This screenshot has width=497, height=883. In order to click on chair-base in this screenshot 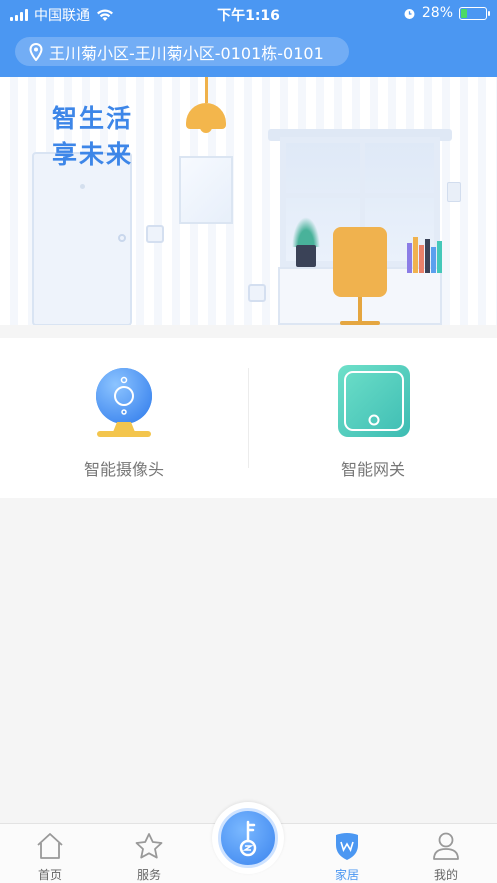, I will do `click(360, 323)`.